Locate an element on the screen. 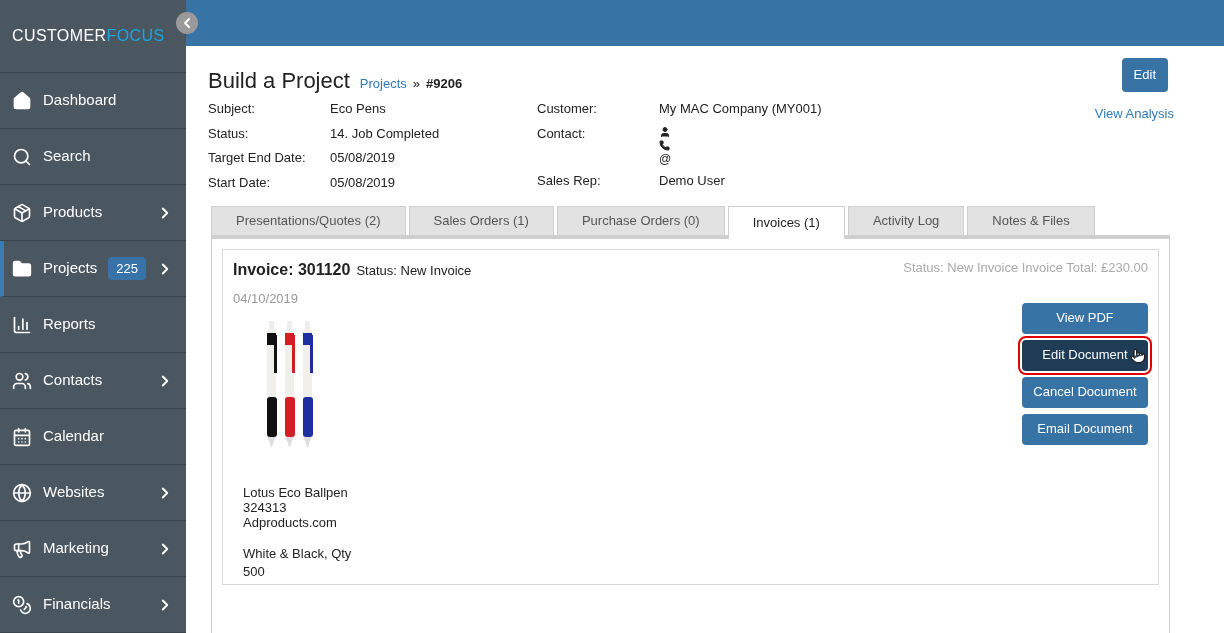 The height and width of the screenshot is (633, 1224). sidebar-label: Dashboard is located at coordinates (80, 100).